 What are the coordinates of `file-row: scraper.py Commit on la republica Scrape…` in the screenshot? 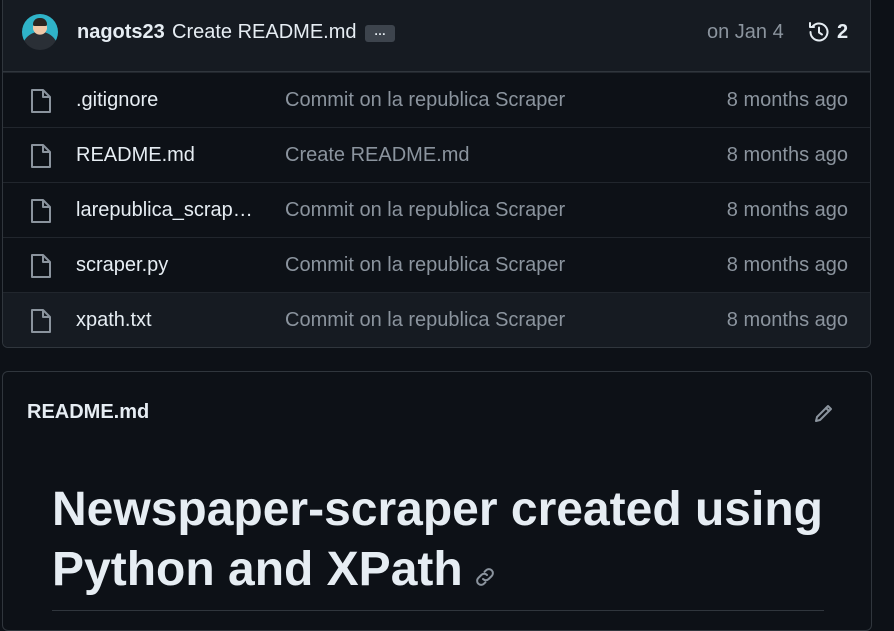 It's located at (436, 264).